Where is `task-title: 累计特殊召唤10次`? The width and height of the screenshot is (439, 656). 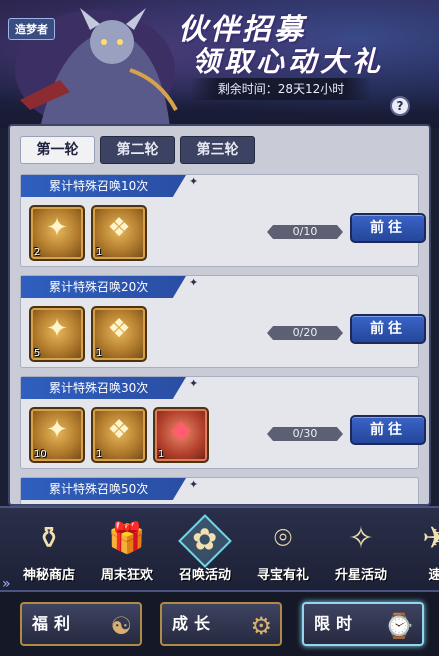 task-title: 累计特殊召唤10次 is located at coordinates (103, 186).